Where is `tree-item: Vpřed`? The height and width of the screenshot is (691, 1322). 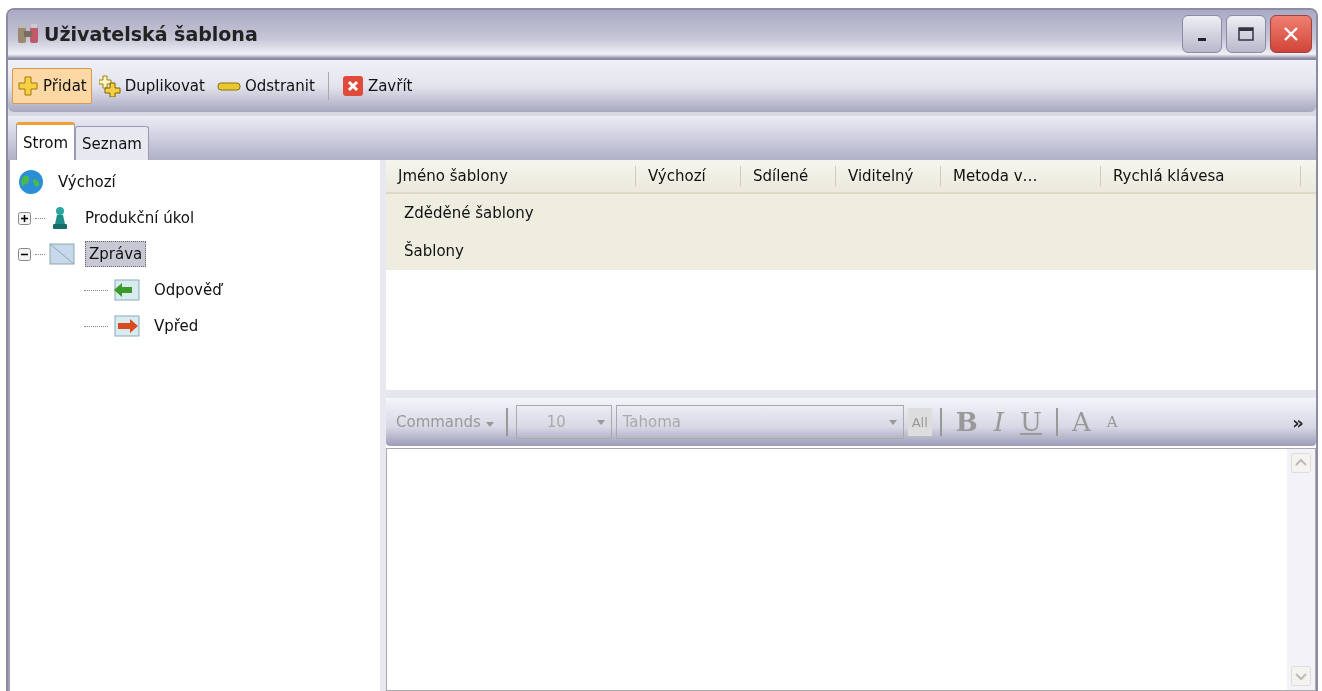 tree-item: Vpřed is located at coordinates (176, 326).